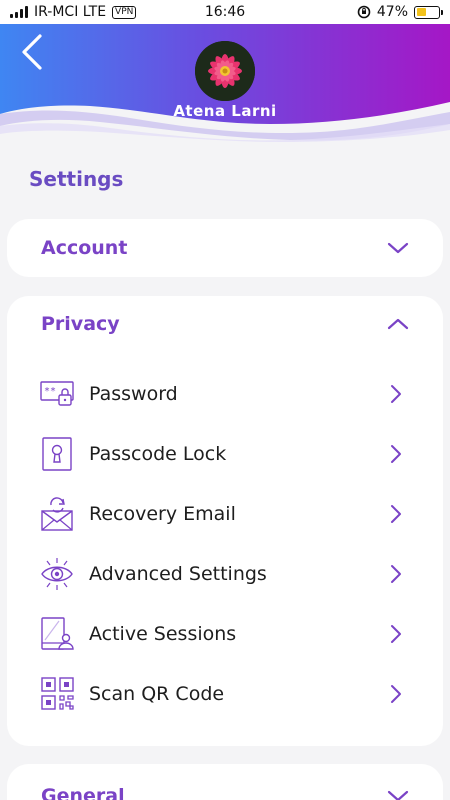  I want to click on passcode-lock-icon, so click(57, 454).